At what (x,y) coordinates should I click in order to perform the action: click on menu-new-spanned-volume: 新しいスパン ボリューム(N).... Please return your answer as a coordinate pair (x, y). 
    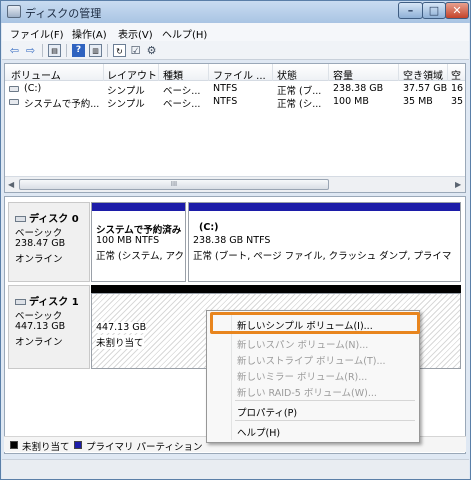
    Looking at the image, I should click on (302, 344).